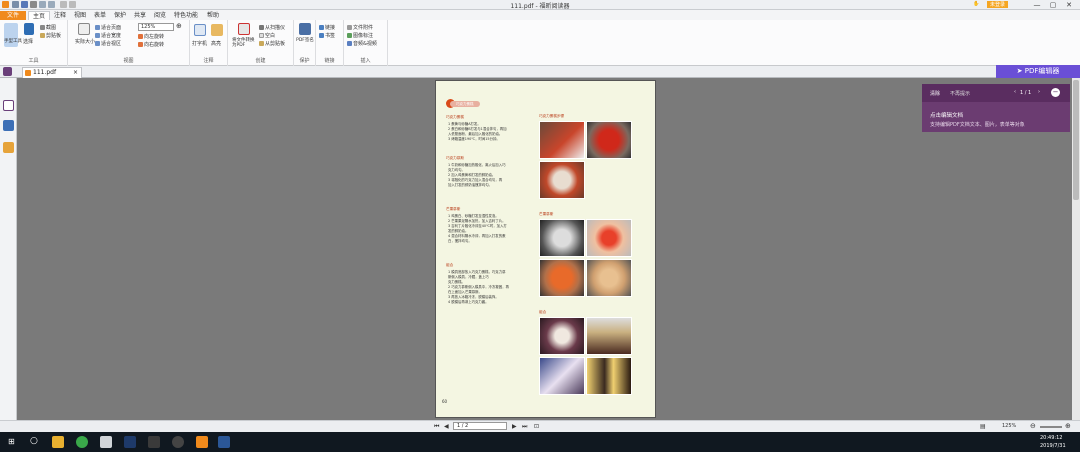 The image size is (1080, 452). Describe the element at coordinates (946, 115) in the screenshot. I see `edit-document-link: 点击编辑文档` at that location.